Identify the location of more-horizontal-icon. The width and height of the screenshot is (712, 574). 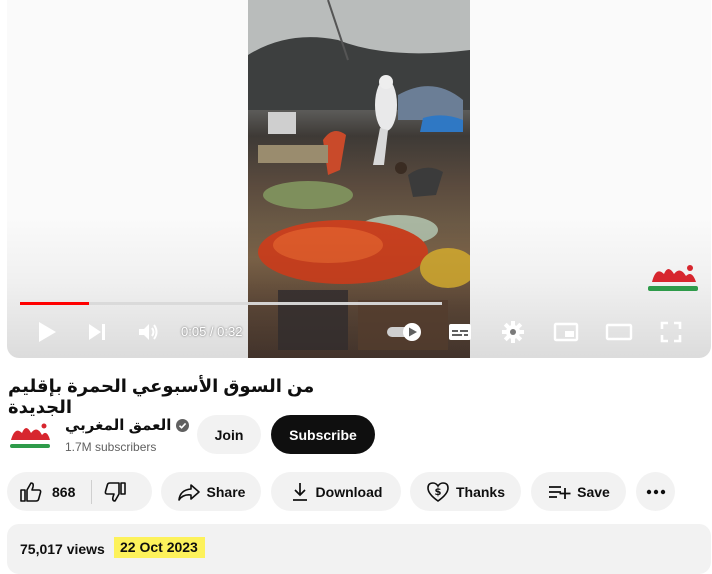
(655, 491).